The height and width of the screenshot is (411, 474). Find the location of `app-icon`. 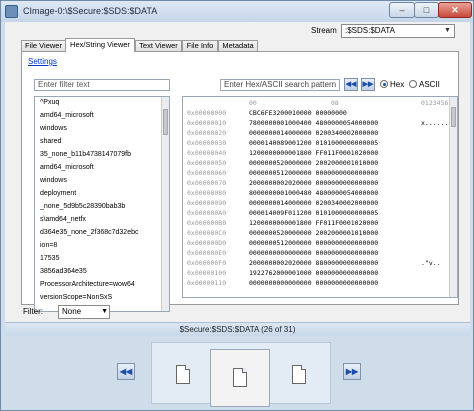

app-icon is located at coordinates (11, 11).